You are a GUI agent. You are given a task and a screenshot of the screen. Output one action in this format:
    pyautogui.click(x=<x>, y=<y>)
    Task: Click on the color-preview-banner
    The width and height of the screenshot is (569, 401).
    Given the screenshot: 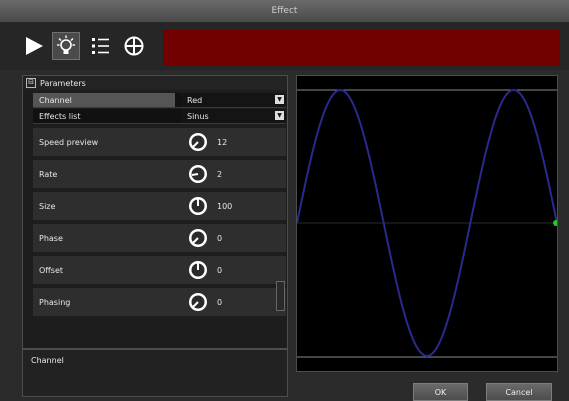 What is the action you would take?
    pyautogui.click(x=361, y=48)
    